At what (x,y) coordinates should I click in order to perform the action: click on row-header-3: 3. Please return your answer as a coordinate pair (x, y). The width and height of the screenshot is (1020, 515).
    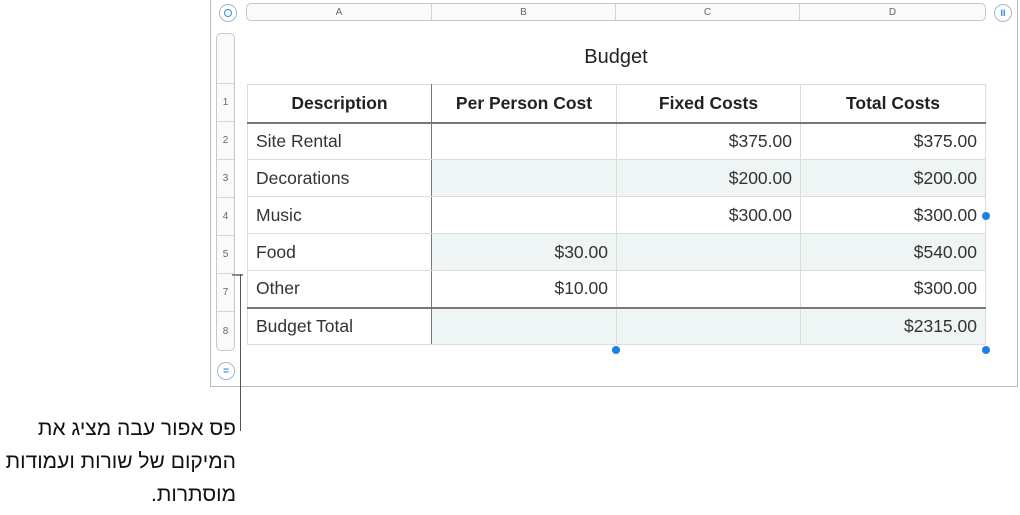
    Looking at the image, I should click on (225, 179).